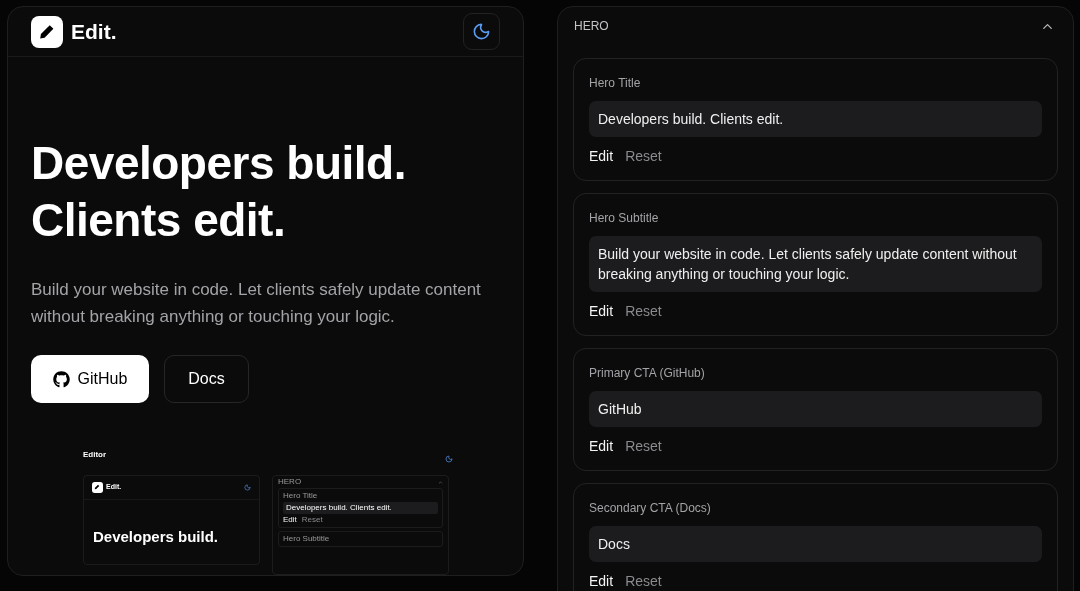  I want to click on brand-name: Edit., so click(94, 31).